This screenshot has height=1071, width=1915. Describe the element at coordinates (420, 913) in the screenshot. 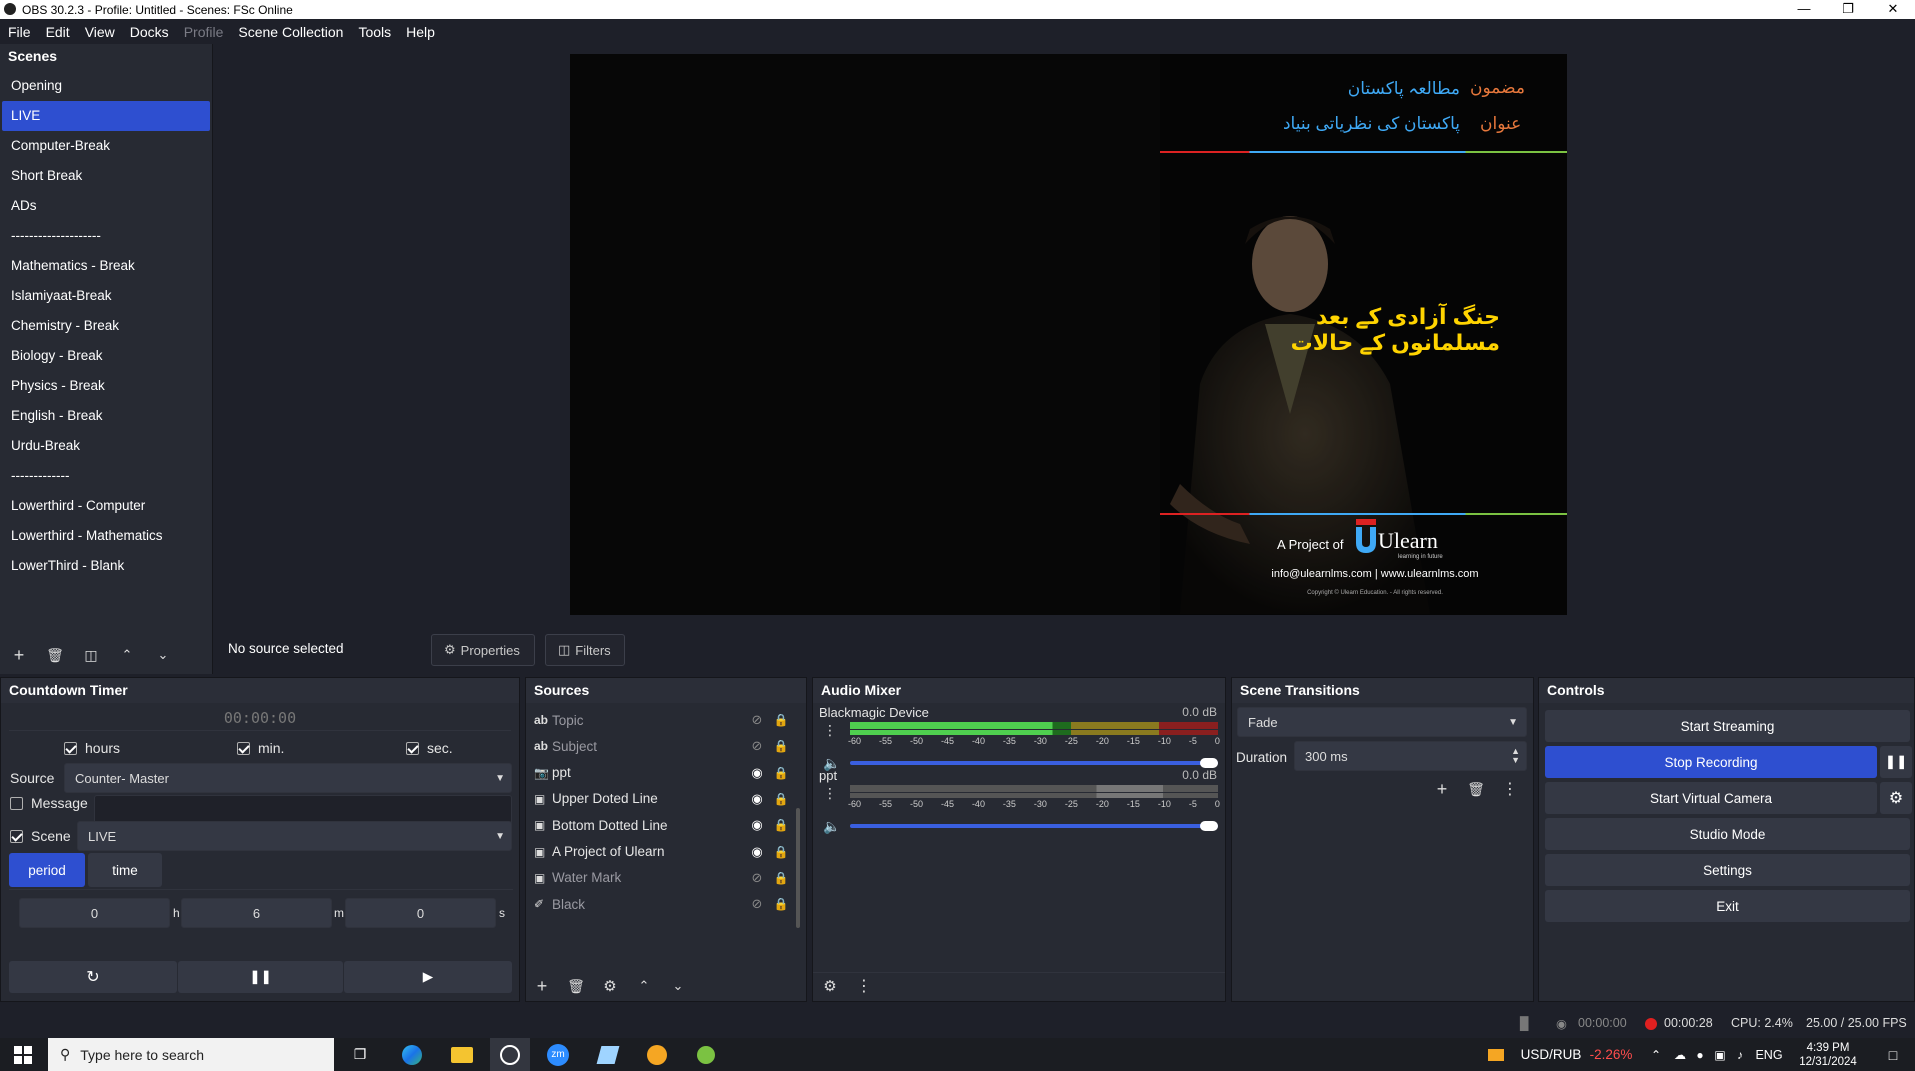

I see `seconds-input: 0` at that location.